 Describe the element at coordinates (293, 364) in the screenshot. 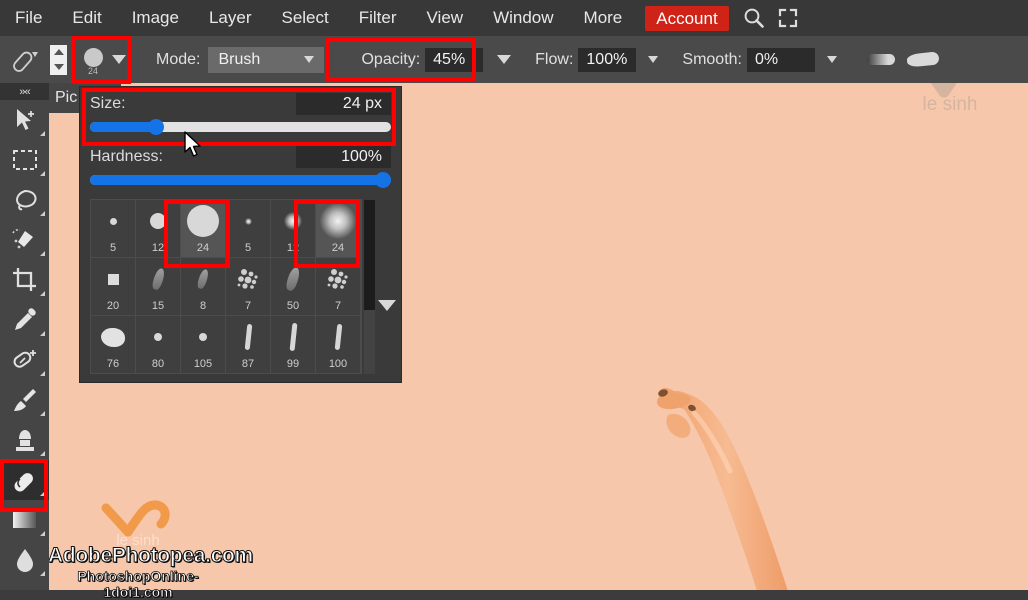

I see `brush-preset-label: 99` at that location.